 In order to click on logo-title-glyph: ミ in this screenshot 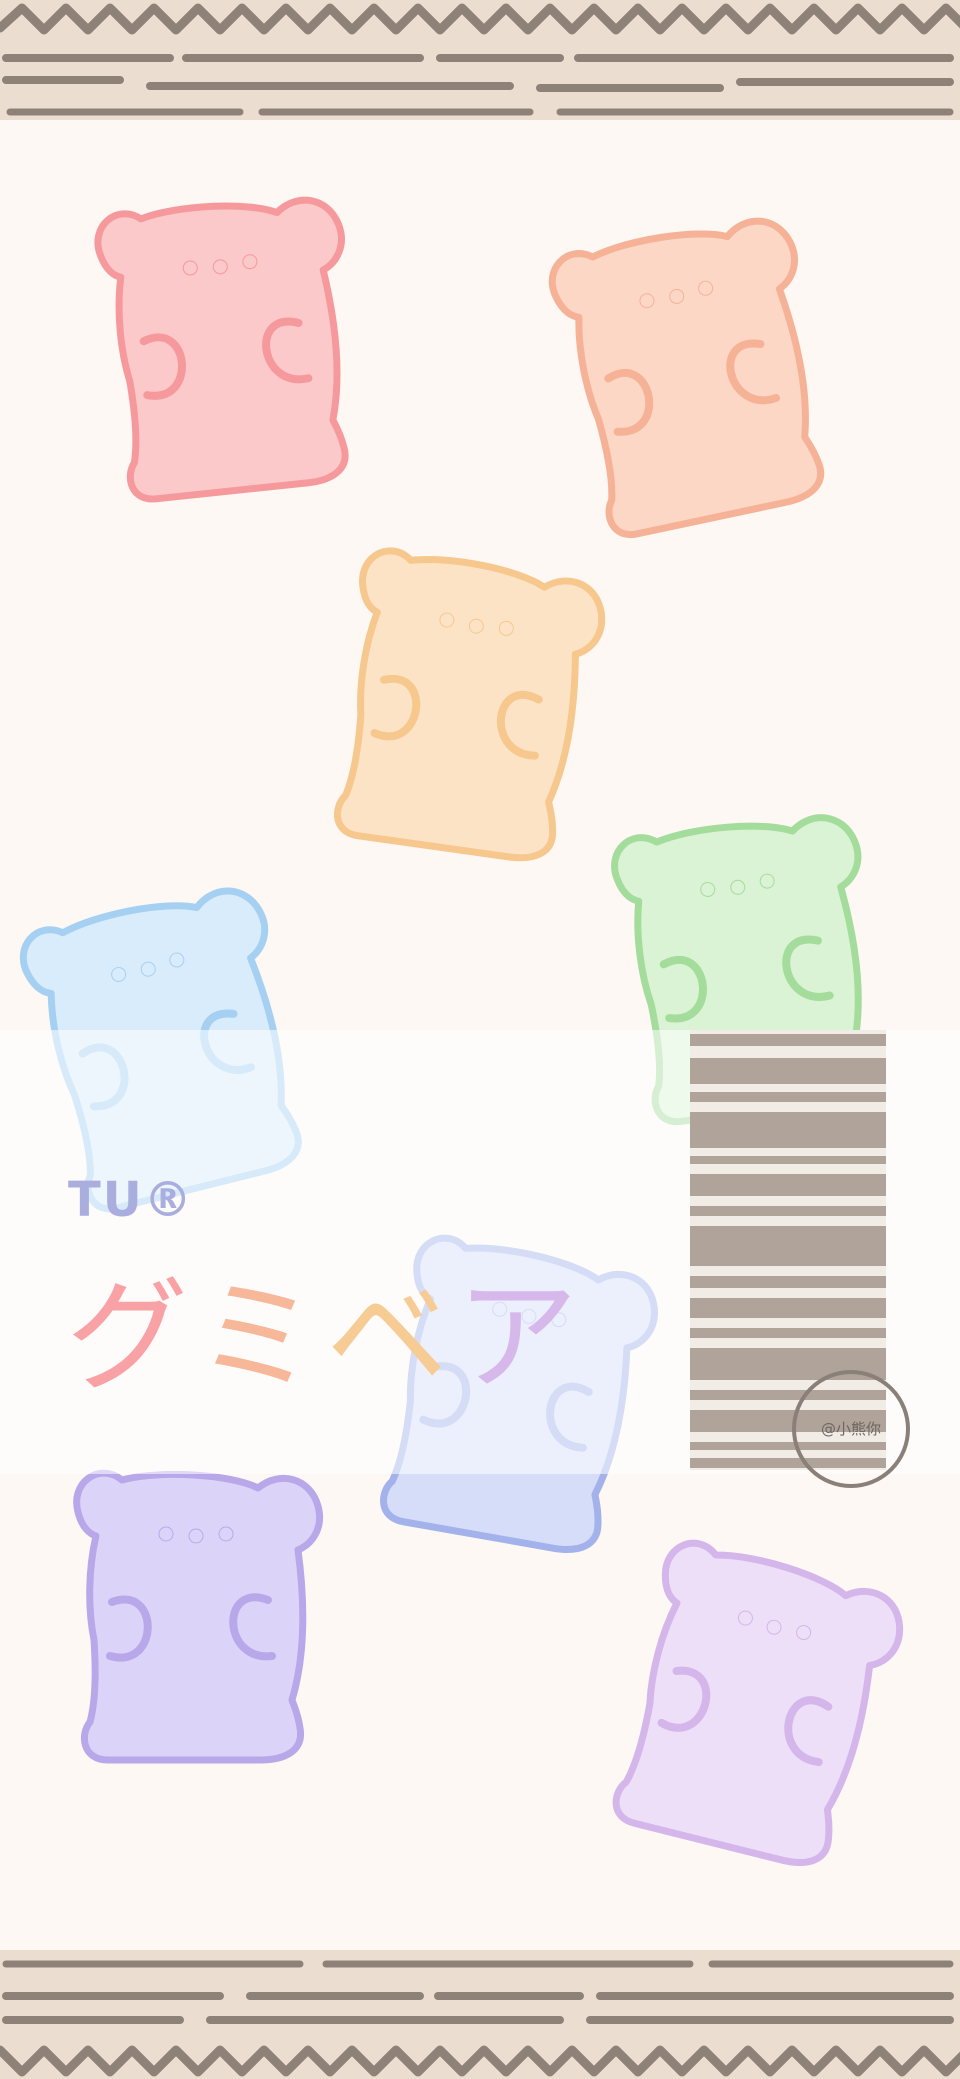, I will do `click(261, 1337)`.